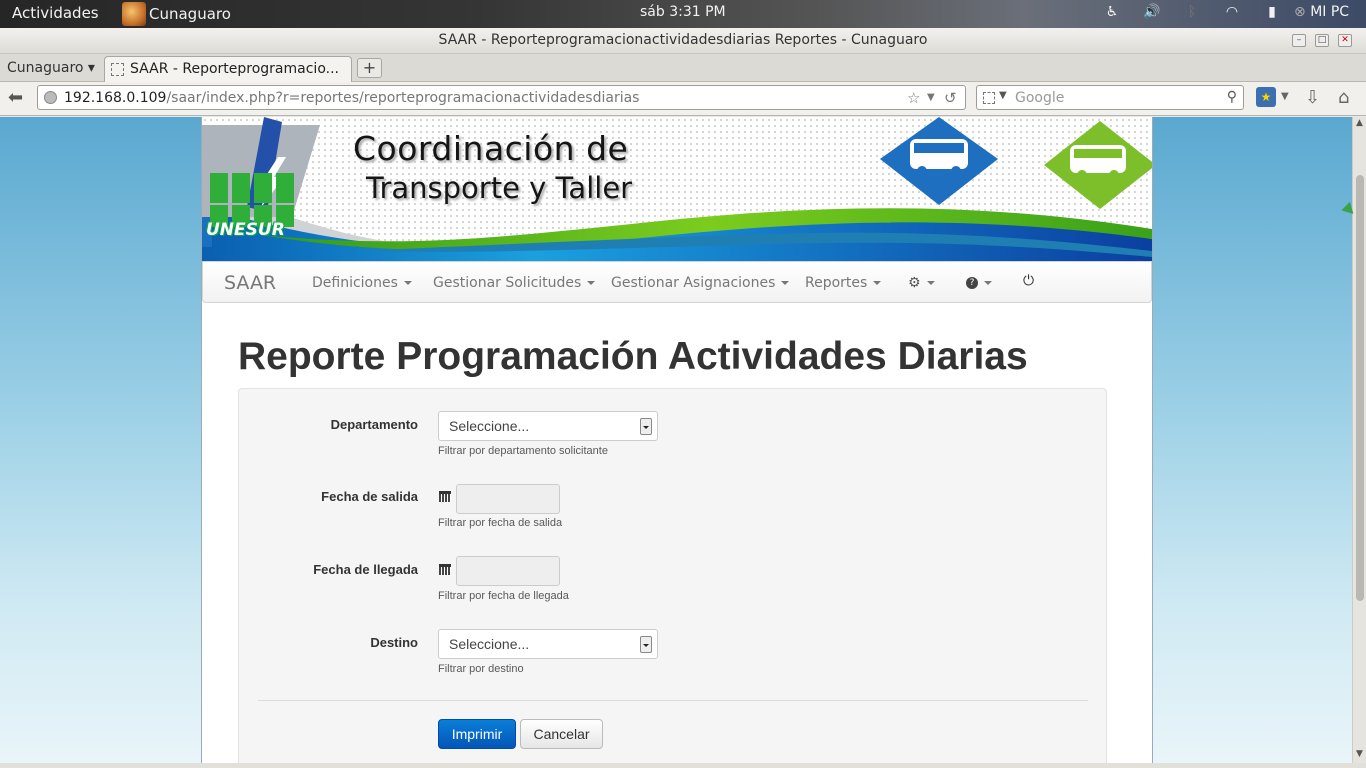 Image resolution: width=1366 pixels, height=768 pixels. Describe the element at coordinates (245, 230) in the screenshot. I see `unesur-logo: UNESUR` at that location.